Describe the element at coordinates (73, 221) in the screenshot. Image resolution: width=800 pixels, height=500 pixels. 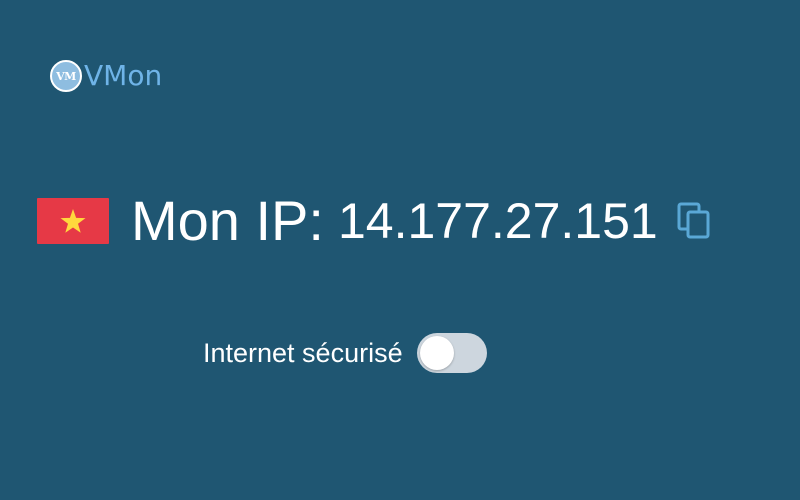
I see `vietnam-flag-icon` at that location.